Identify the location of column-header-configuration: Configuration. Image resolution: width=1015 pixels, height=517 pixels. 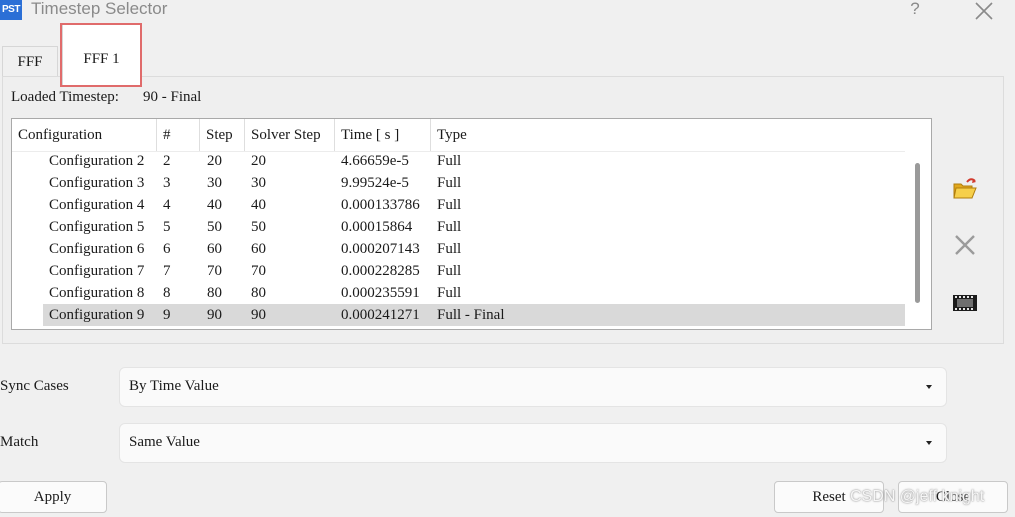
(84, 135).